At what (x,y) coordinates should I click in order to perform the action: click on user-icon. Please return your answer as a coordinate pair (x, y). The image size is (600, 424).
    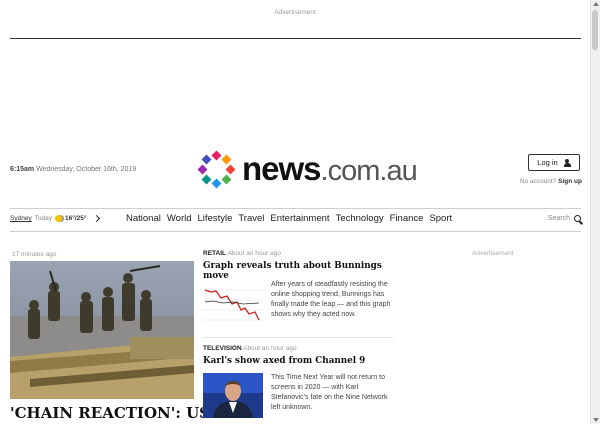
    Looking at the image, I should click on (567, 162).